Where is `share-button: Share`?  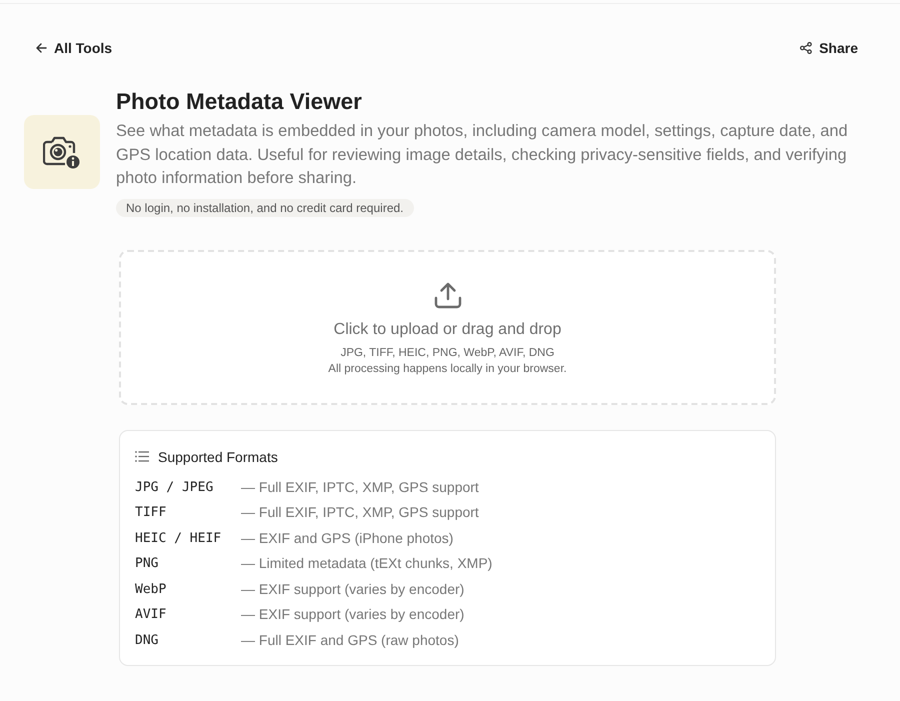 share-button: Share is located at coordinates (829, 48).